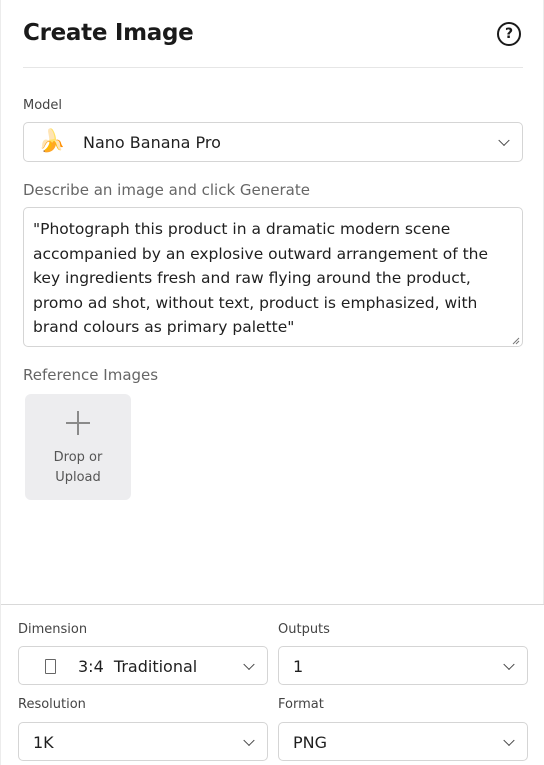  Describe the element at coordinates (91, 375) in the screenshot. I see `reference-images-label: Reference Images` at that location.